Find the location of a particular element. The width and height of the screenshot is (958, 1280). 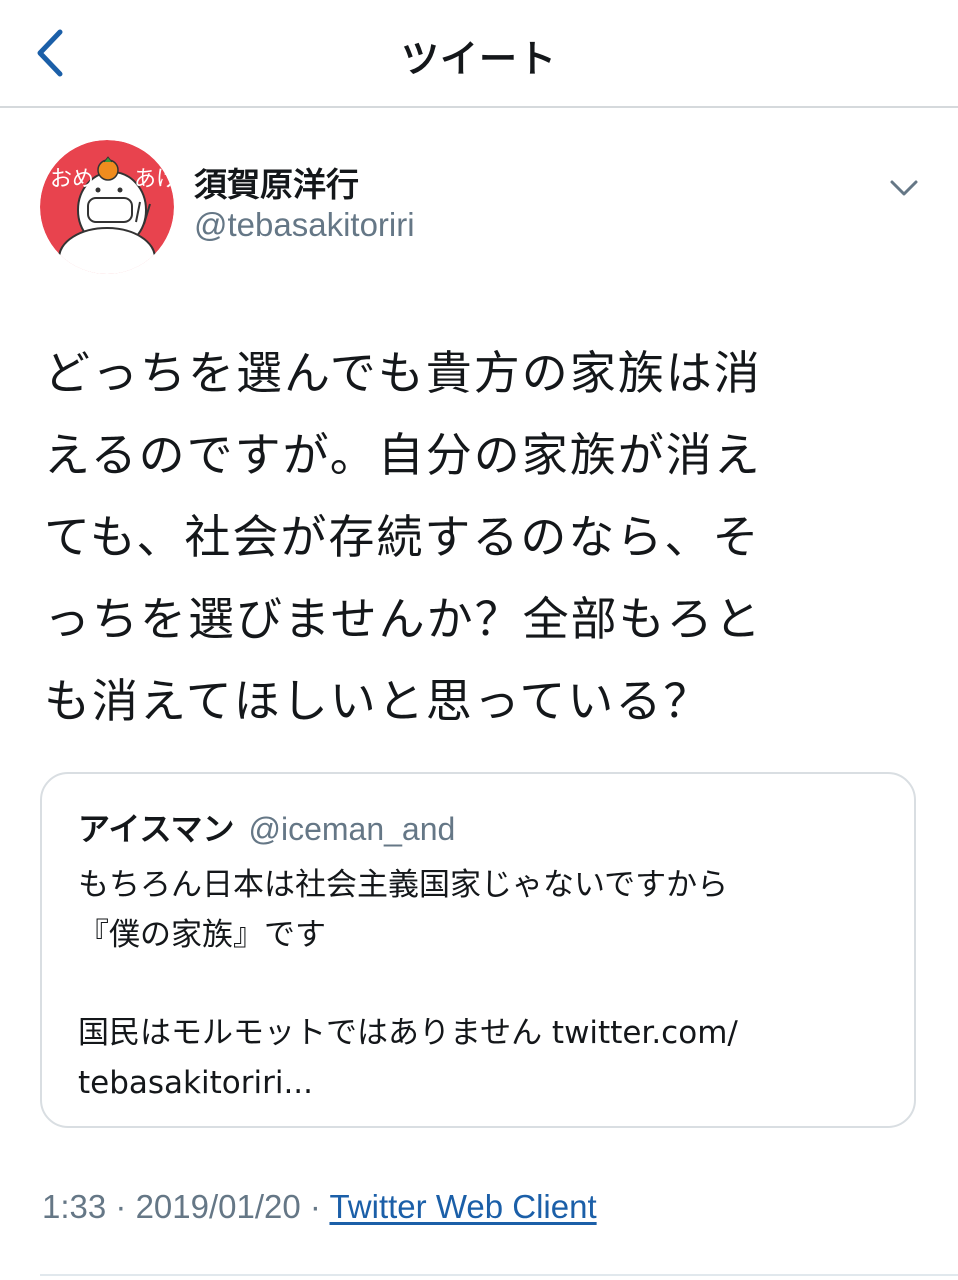

author-avatar: おめ あけ is located at coordinates (107, 207).